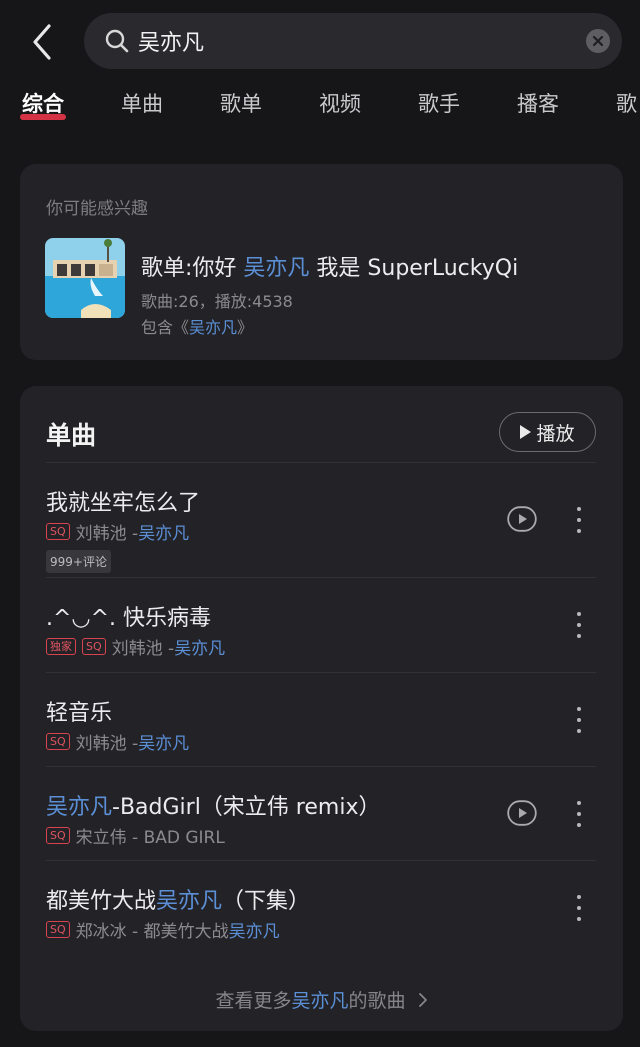 The width and height of the screenshot is (640, 1047). Describe the element at coordinates (123, 503) in the screenshot. I see `song-title: 我就坐牢怎么了` at that location.